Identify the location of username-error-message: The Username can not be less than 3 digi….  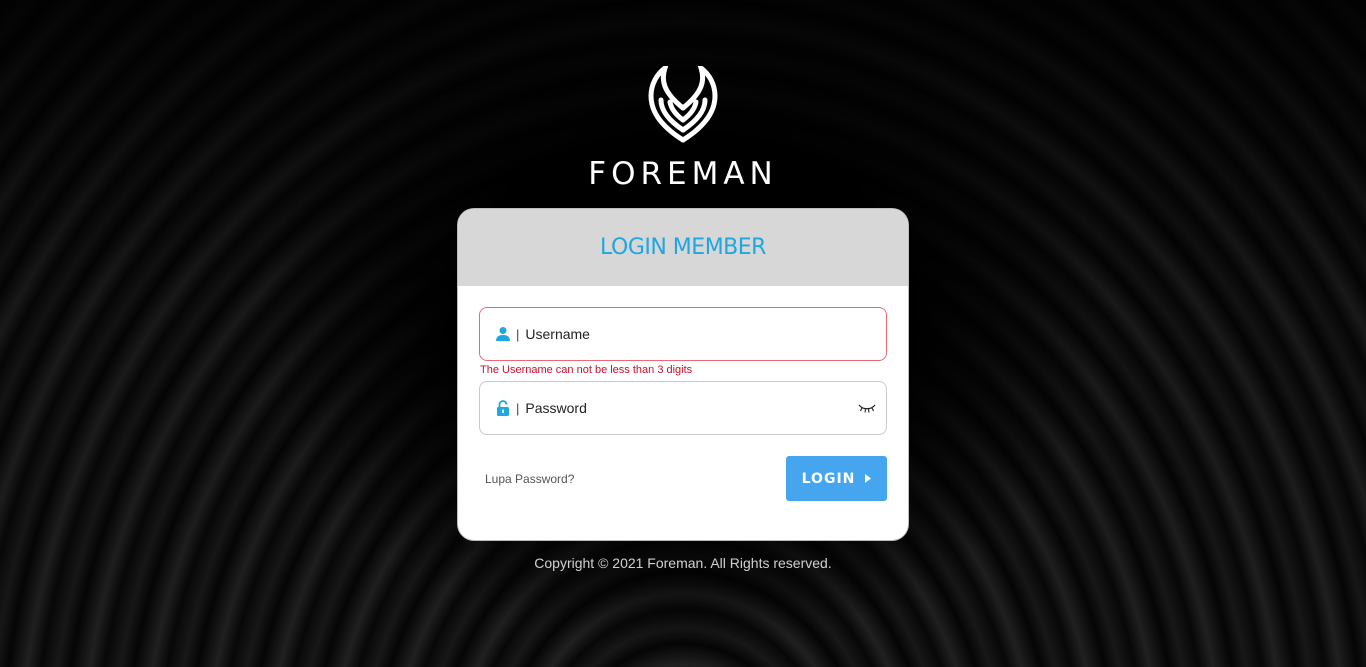
(586, 370).